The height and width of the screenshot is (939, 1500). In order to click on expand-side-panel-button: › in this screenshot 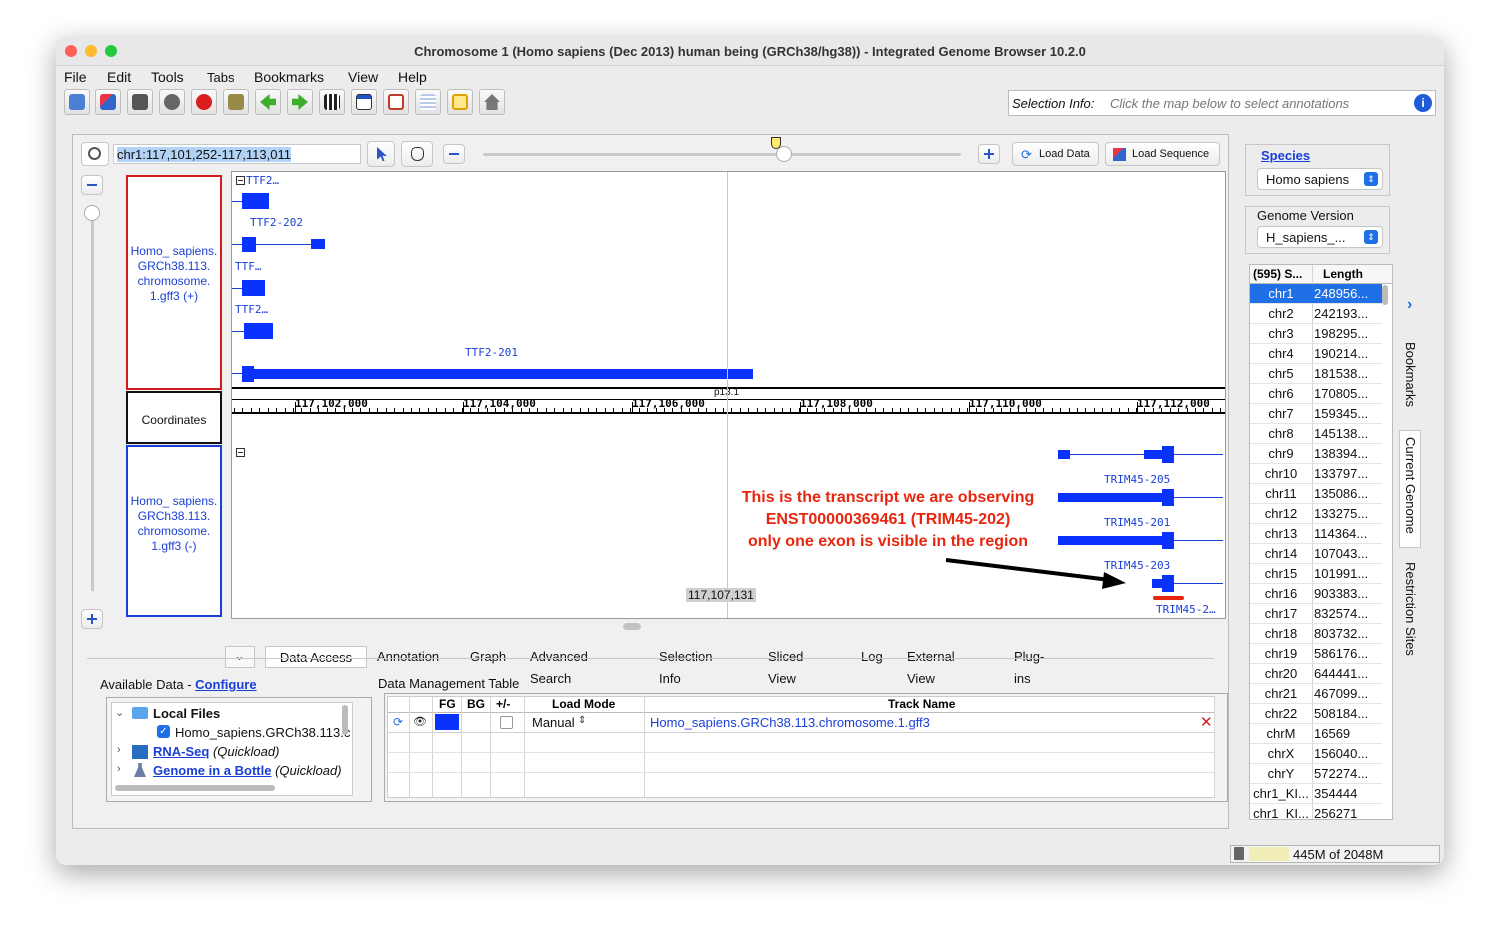, I will do `click(1413, 306)`.